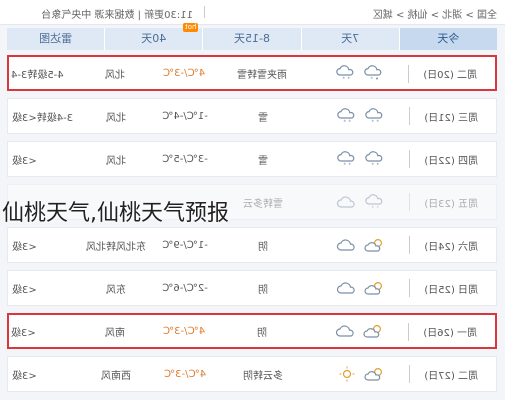  What do you see at coordinates (252, 288) in the screenshot?
I see `forecast-row: <3级 东风 -2℃/-6℃ 阴 周日 (25日)` at bounding box center [252, 288].